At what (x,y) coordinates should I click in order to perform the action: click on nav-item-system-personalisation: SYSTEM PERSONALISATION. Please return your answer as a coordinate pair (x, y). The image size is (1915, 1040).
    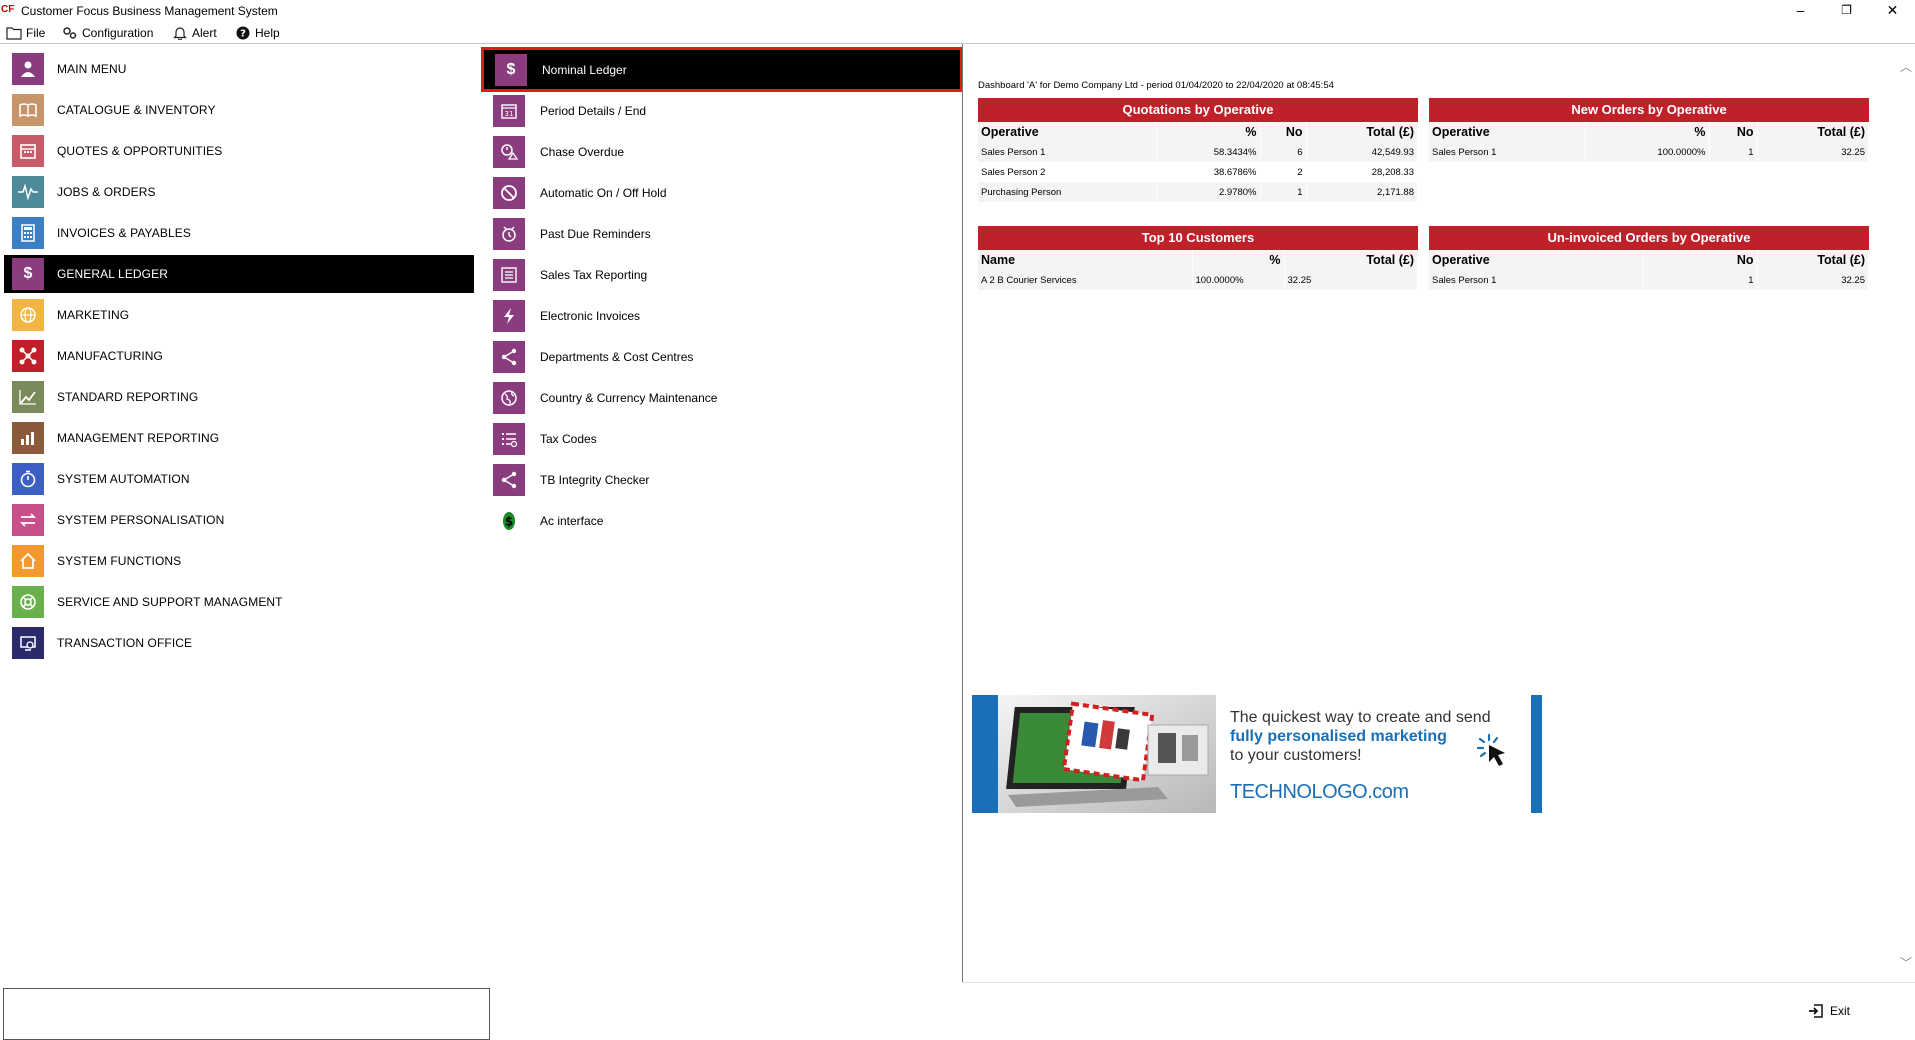
    Looking at the image, I should click on (239, 520).